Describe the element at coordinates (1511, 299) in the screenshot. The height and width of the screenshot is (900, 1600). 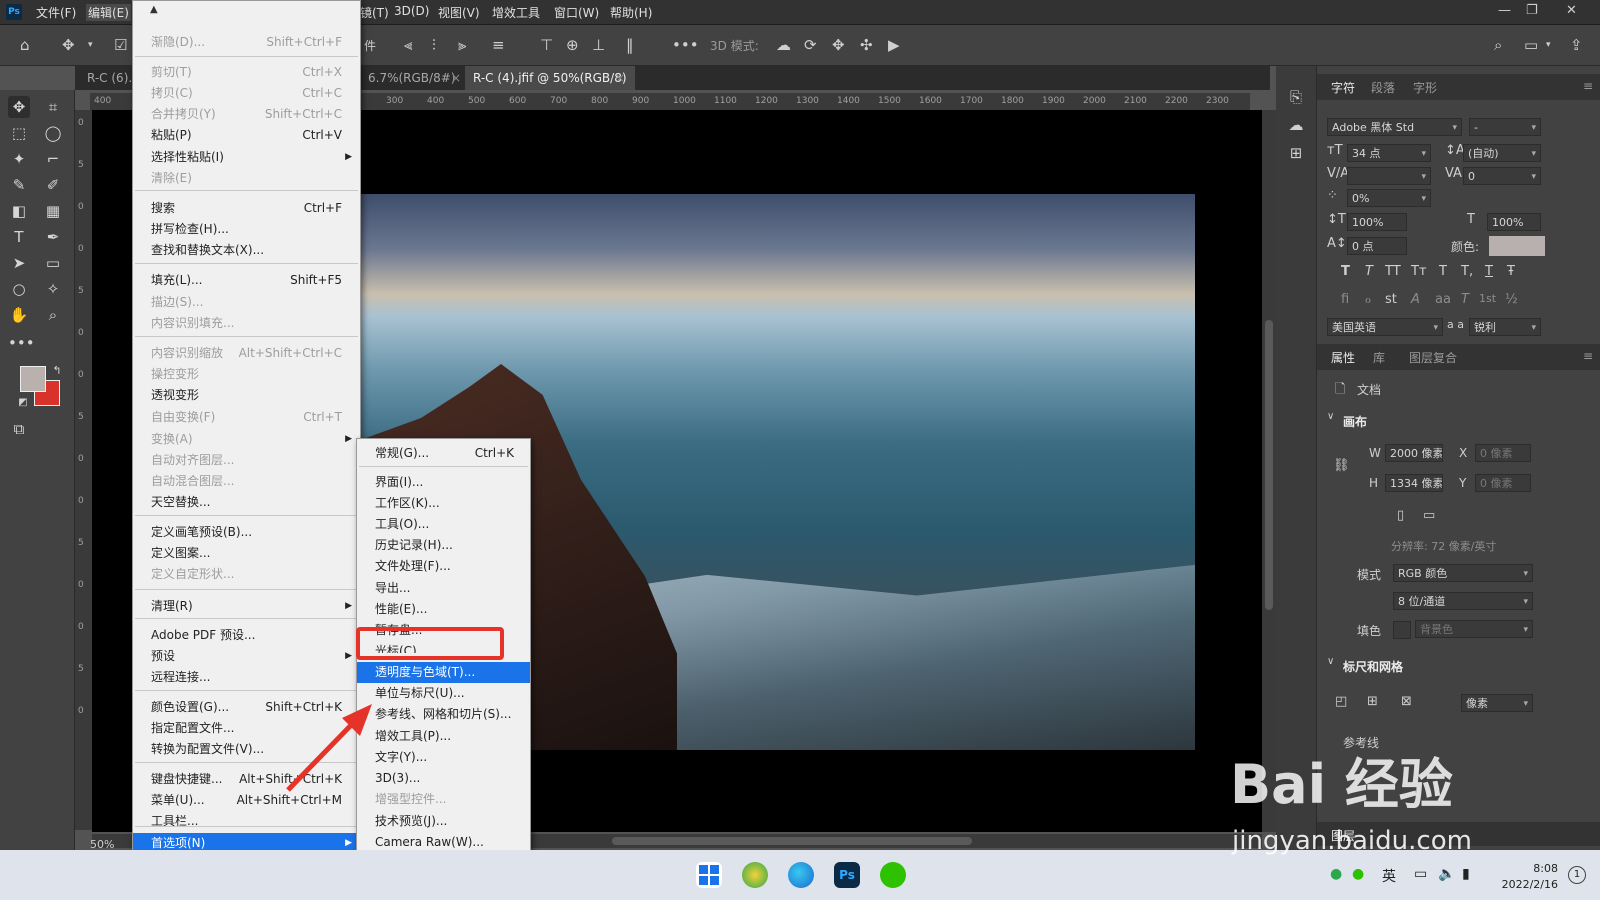
I see `fractions-button: ½` at that location.